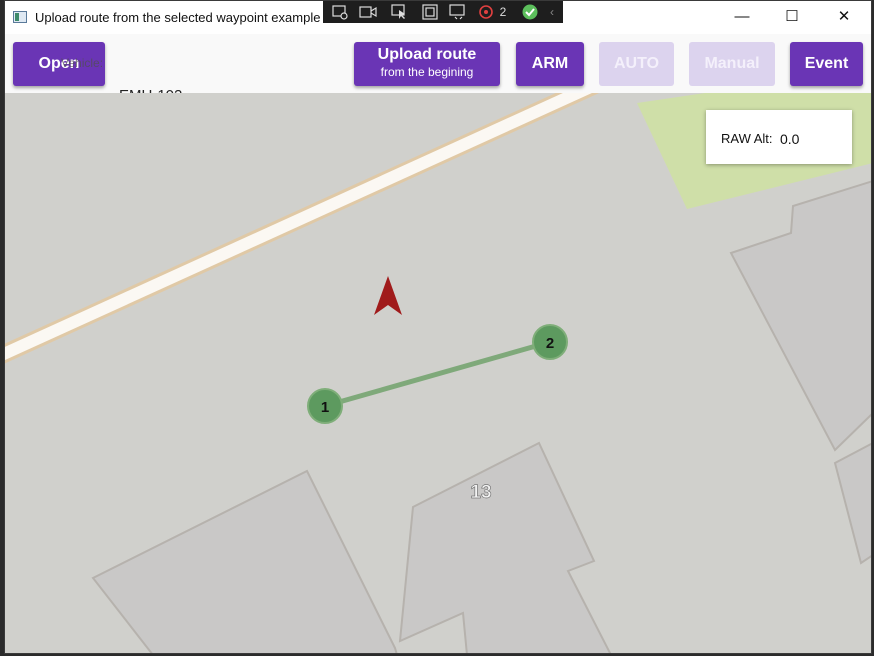  I want to click on app-icon, so click(20, 17).